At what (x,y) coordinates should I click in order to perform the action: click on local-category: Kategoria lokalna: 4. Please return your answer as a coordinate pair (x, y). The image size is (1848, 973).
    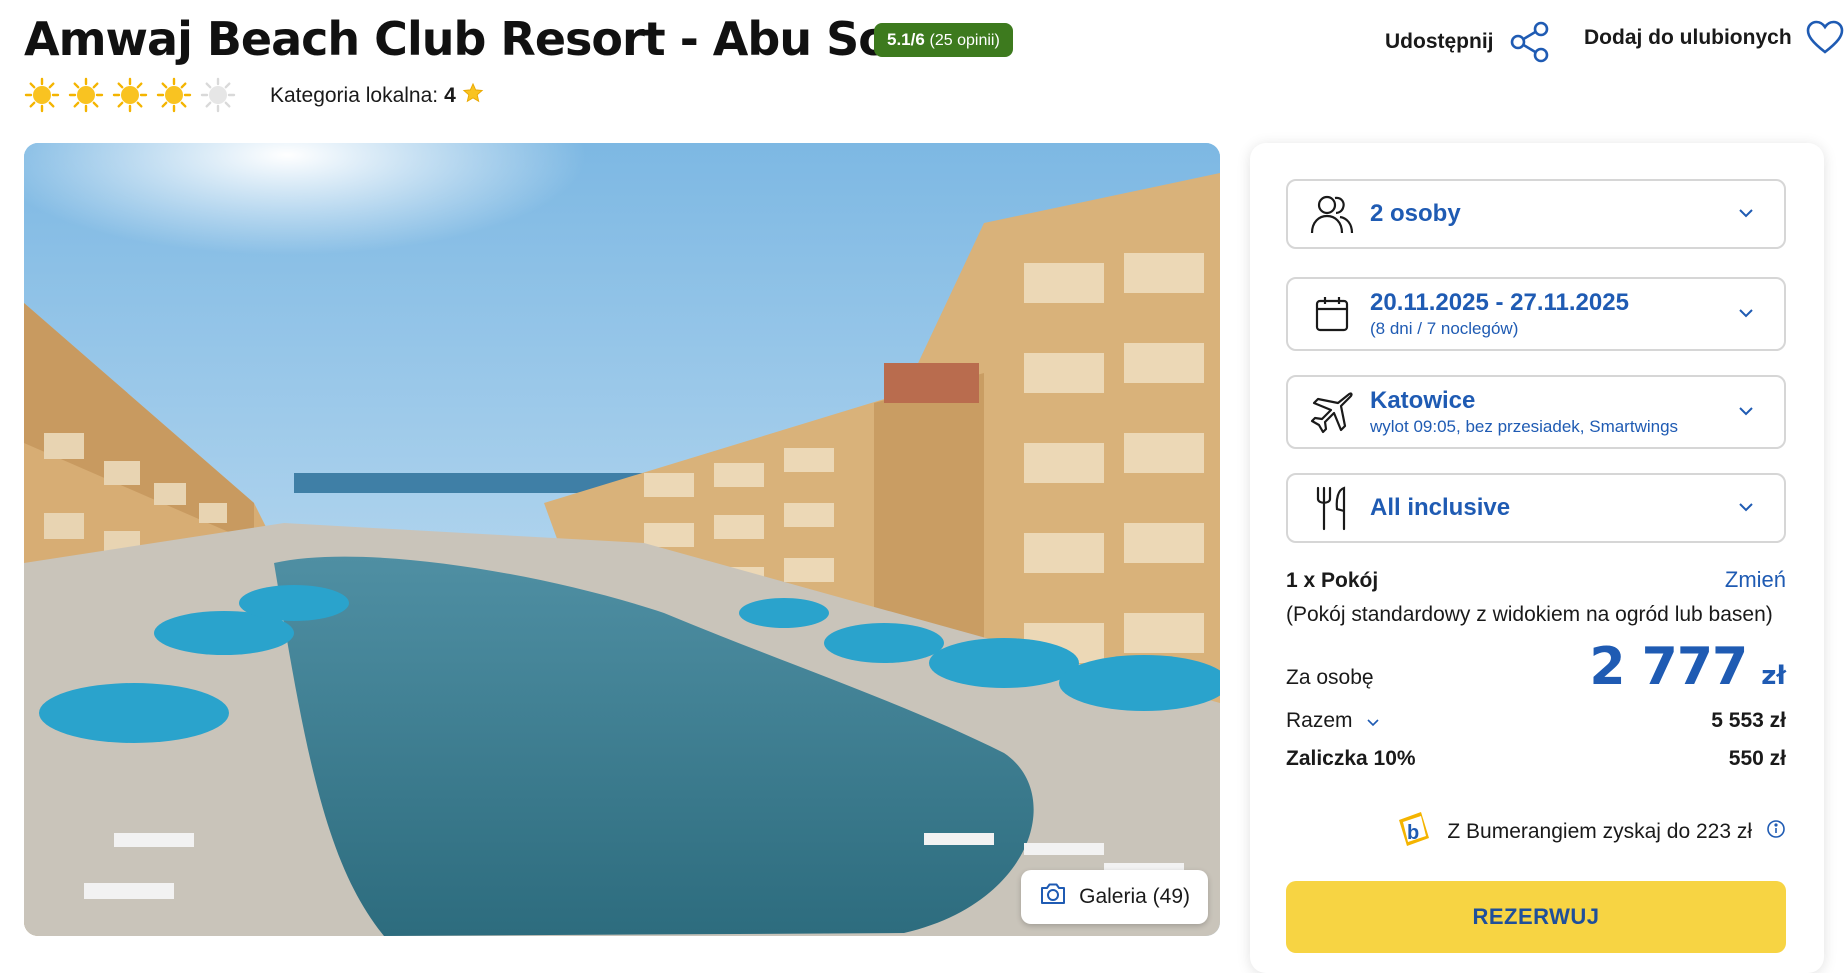
    Looking at the image, I should click on (377, 96).